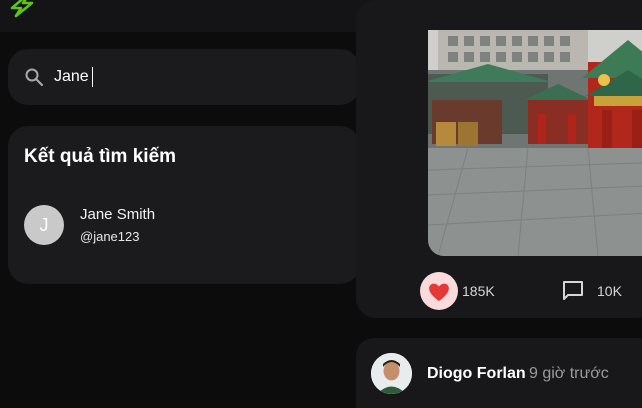  Describe the element at coordinates (573, 291) in the screenshot. I see `comment-icon` at that location.